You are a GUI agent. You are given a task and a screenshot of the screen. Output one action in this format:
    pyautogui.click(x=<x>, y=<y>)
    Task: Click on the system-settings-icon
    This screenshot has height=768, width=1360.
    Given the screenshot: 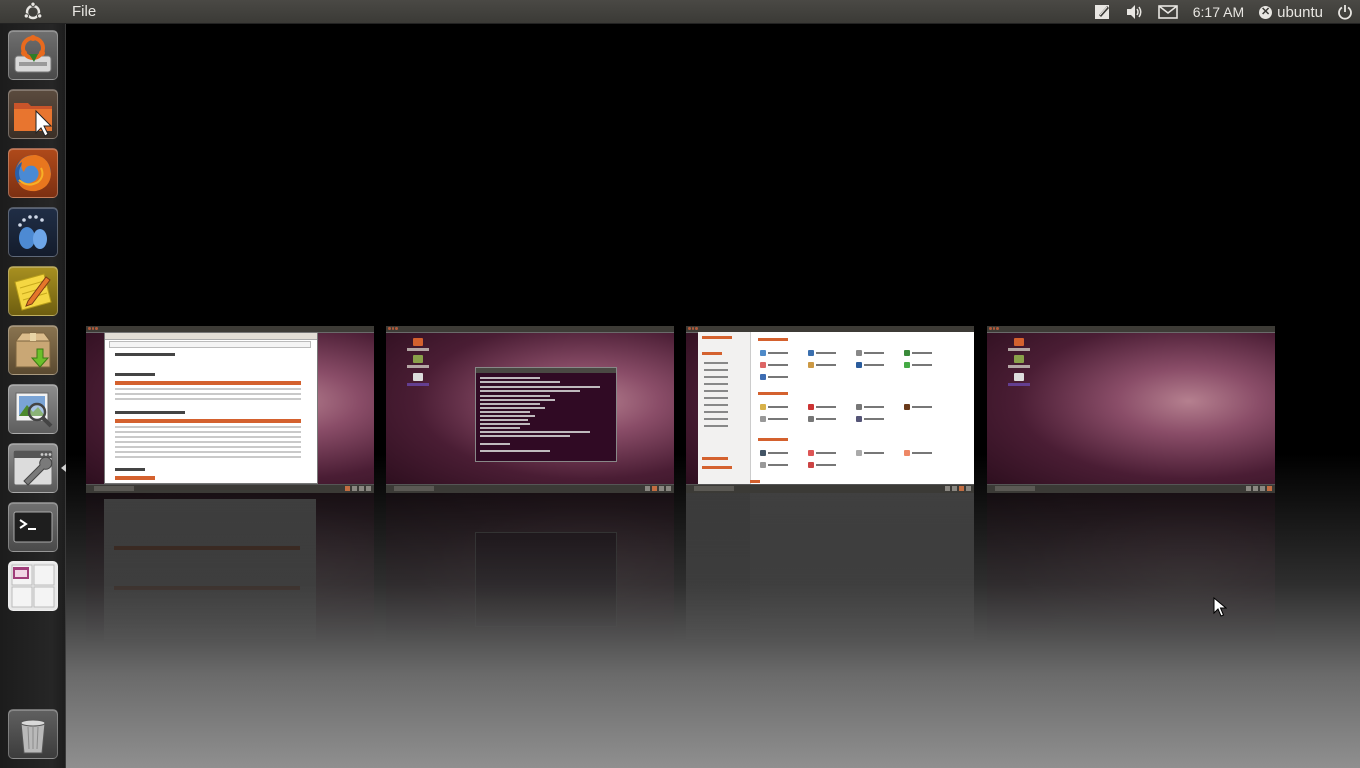 What is the action you would take?
    pyautogui.click(x=33, y=468)
    